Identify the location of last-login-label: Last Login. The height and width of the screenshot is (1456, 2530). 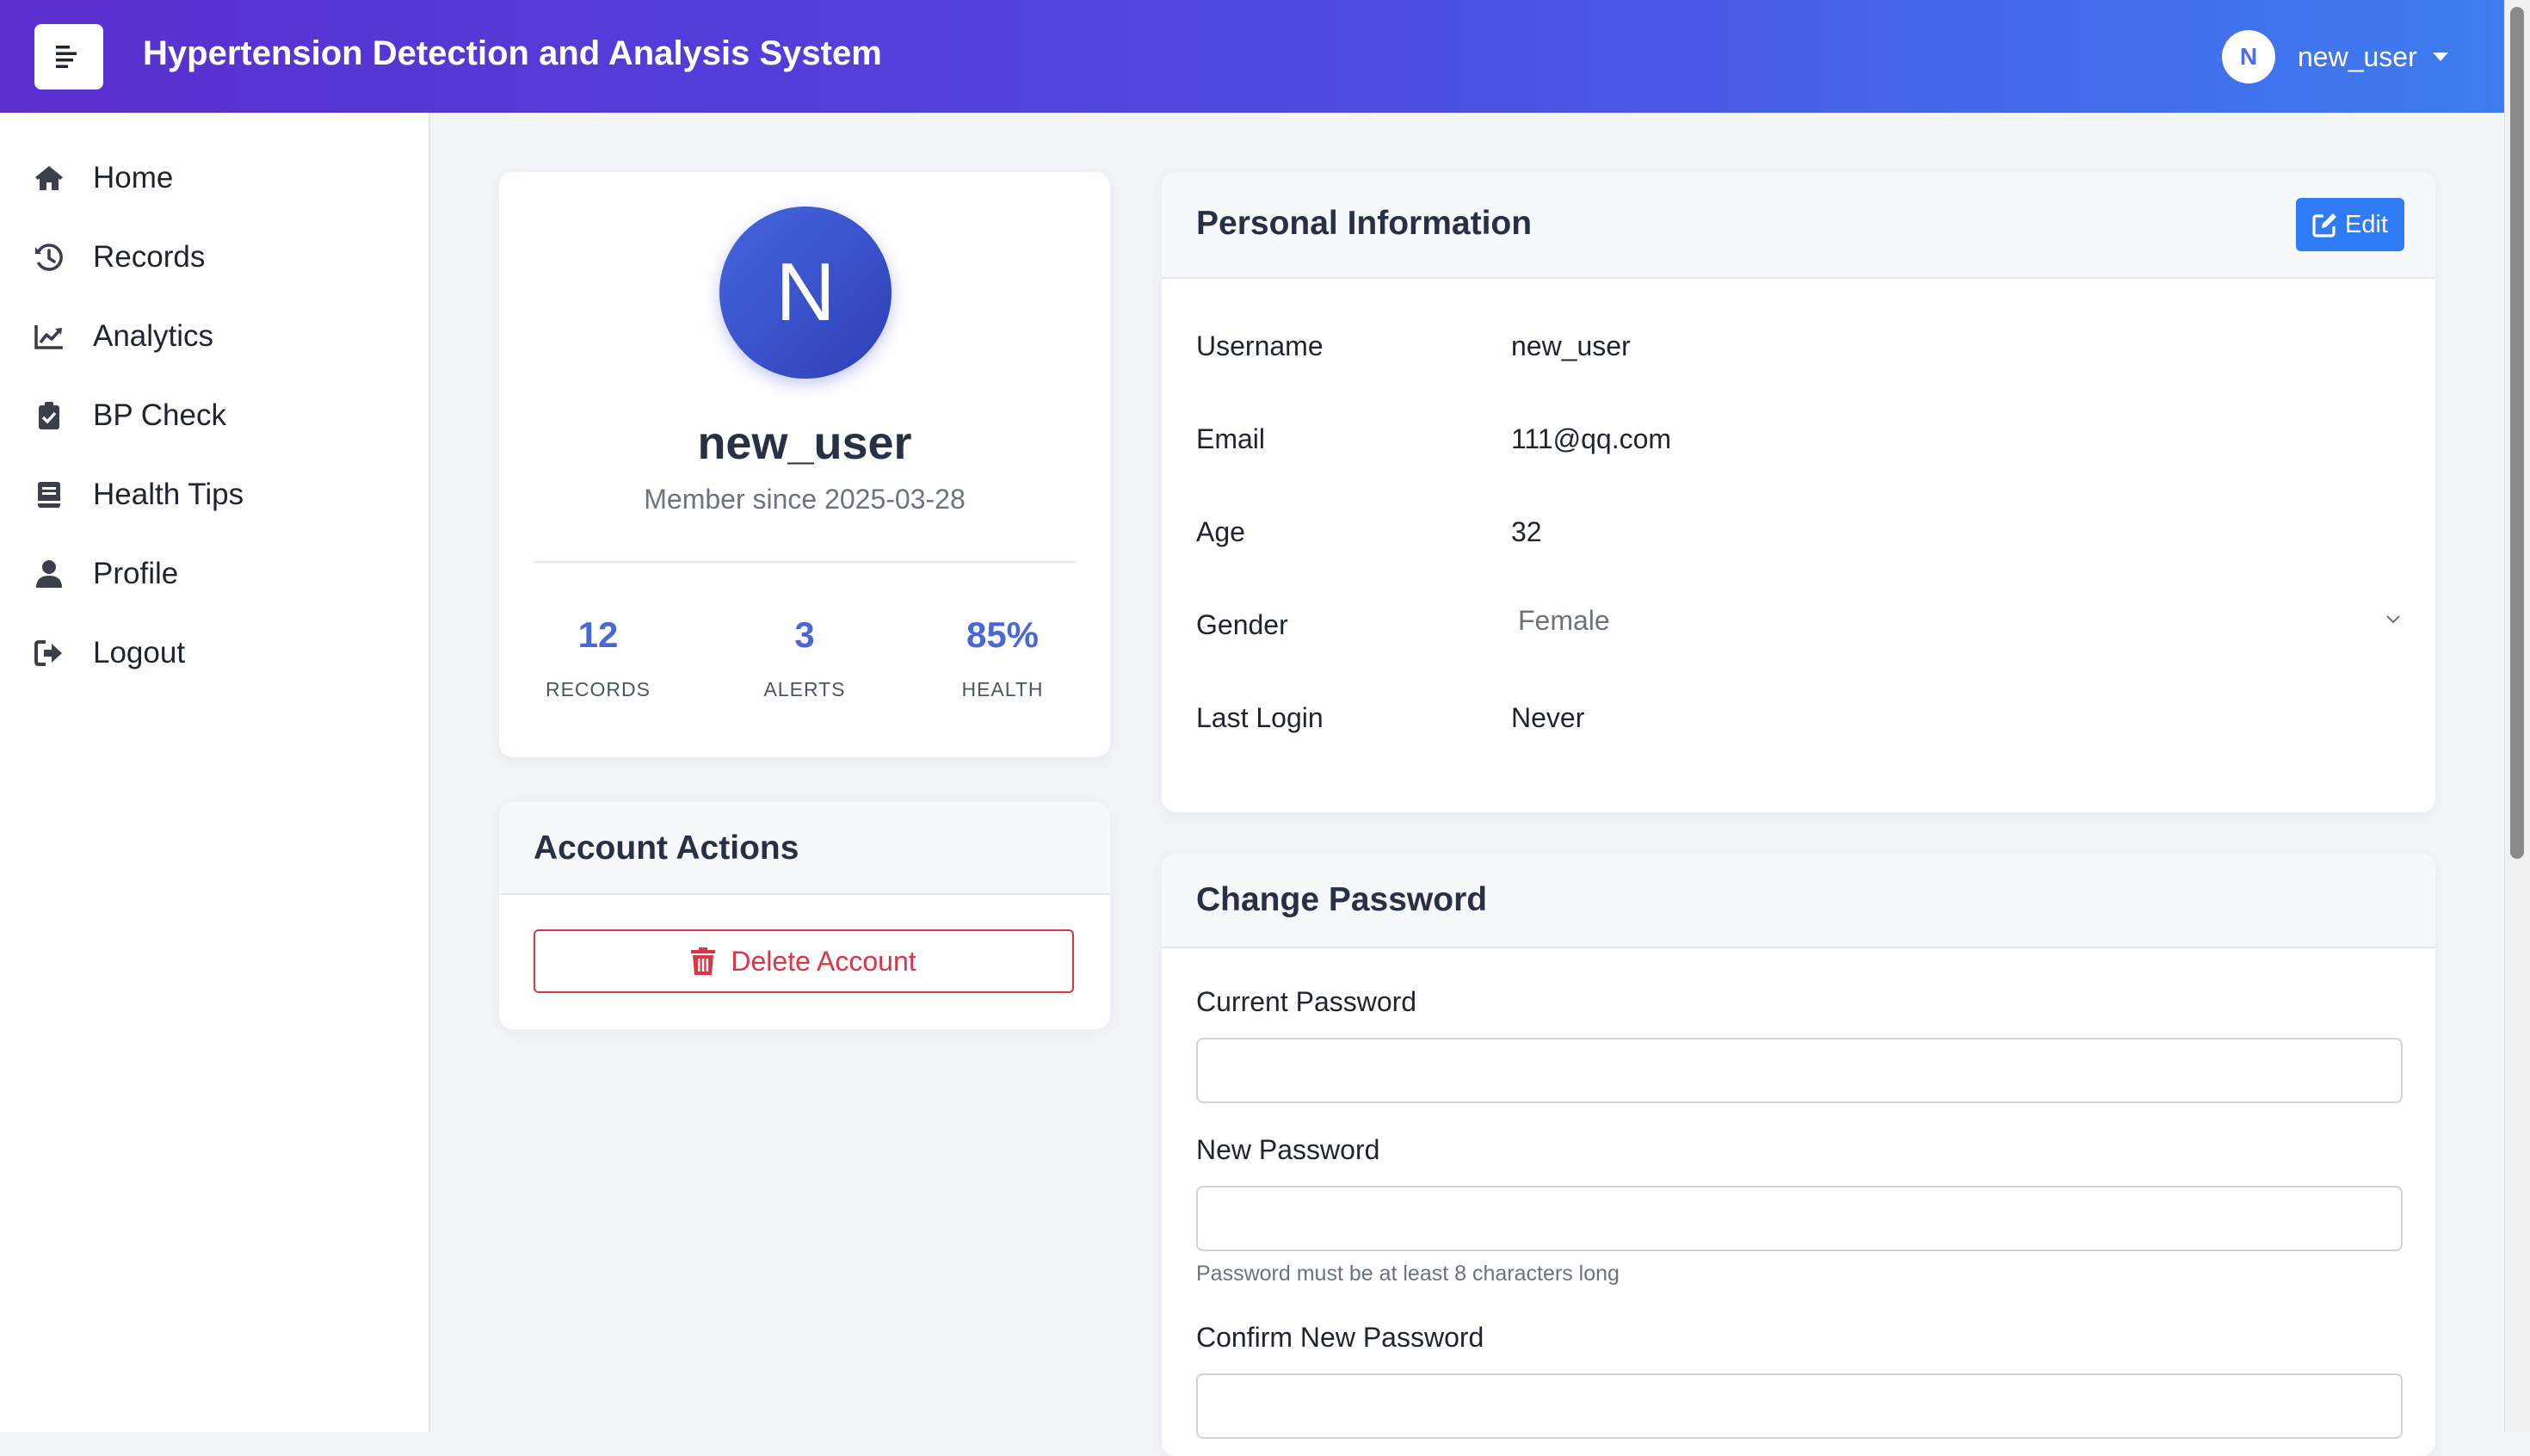
(1260, 718).